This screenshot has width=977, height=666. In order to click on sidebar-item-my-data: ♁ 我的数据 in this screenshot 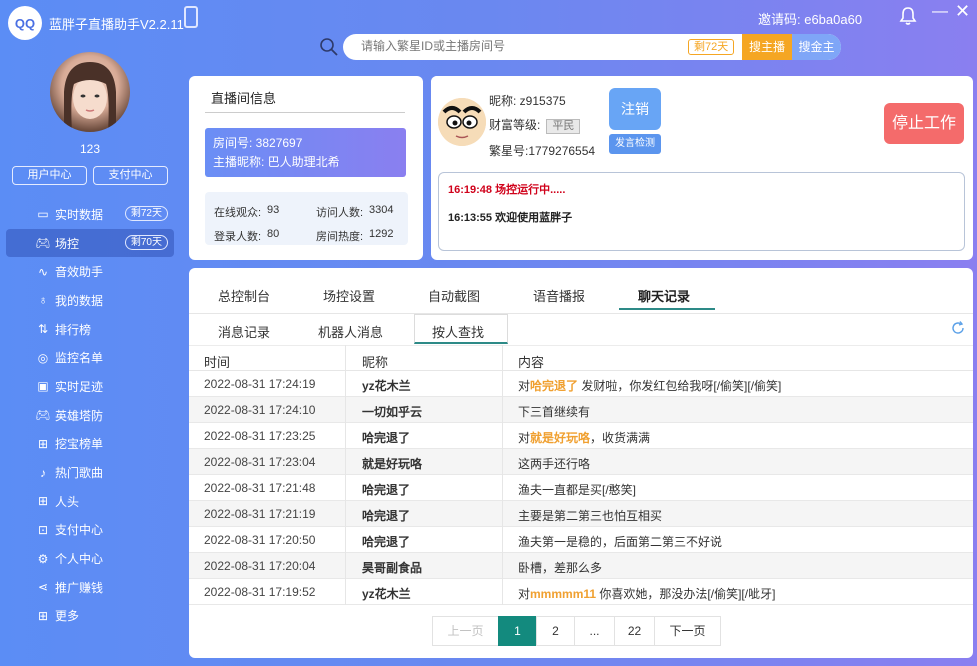, I will do `click(90, 300)`.